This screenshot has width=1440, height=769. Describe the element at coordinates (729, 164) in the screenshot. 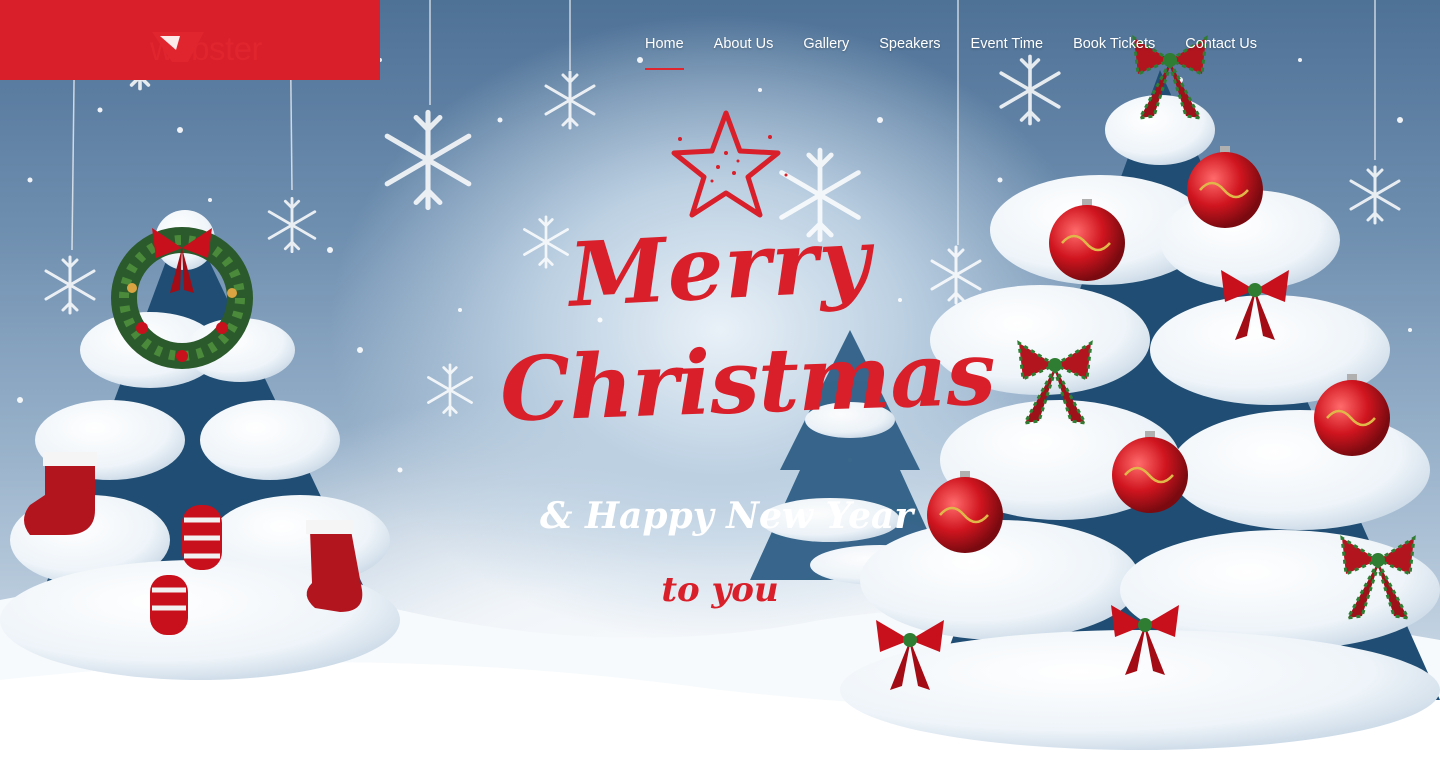

I see `star-icon` at that location.